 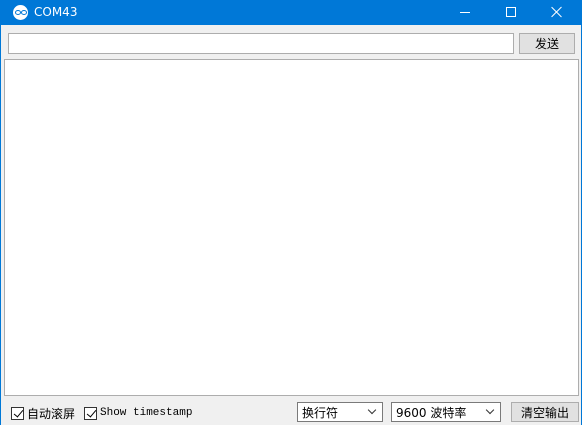 I want to click on baud-rate-select: 9600 波特率, so click(x=446, y=412).